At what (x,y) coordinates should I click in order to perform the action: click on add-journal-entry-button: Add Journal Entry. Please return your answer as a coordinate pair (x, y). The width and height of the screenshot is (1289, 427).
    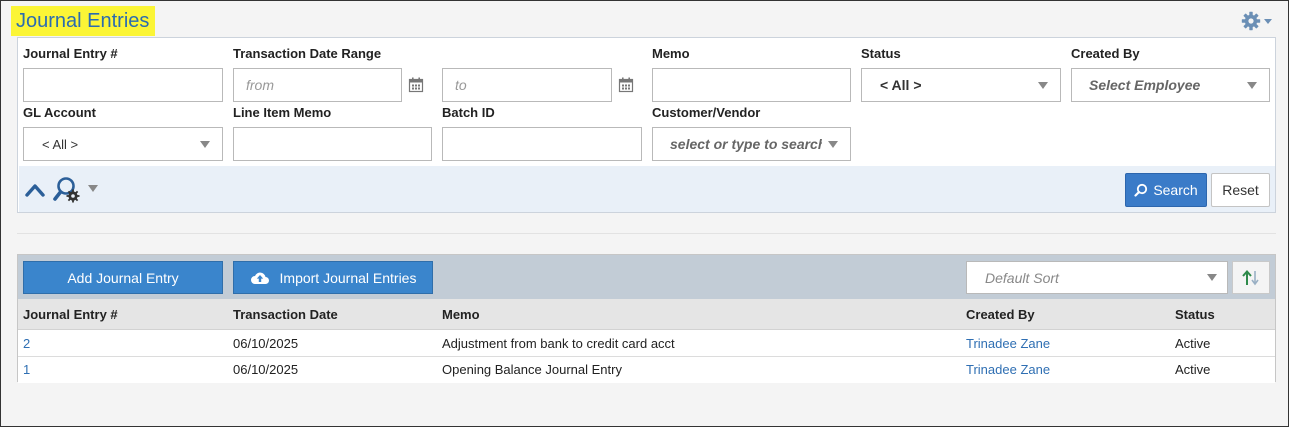
    Looking at the image, I should click on (123, 277).